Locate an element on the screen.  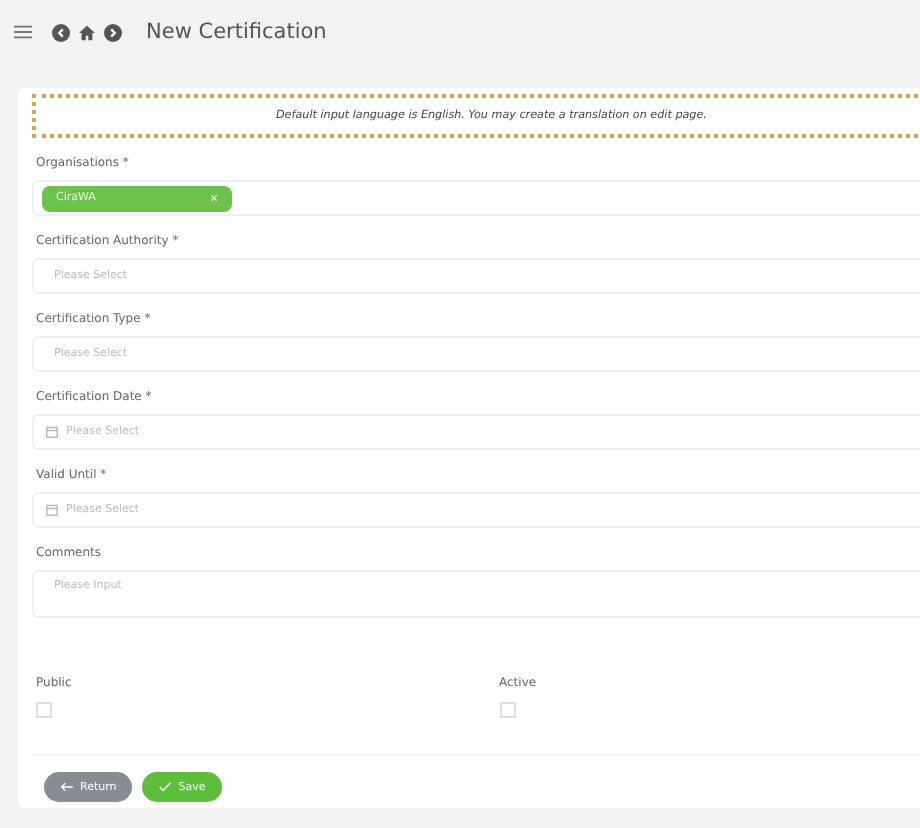
page-title: New Certification is located at coordinates (236, 32).